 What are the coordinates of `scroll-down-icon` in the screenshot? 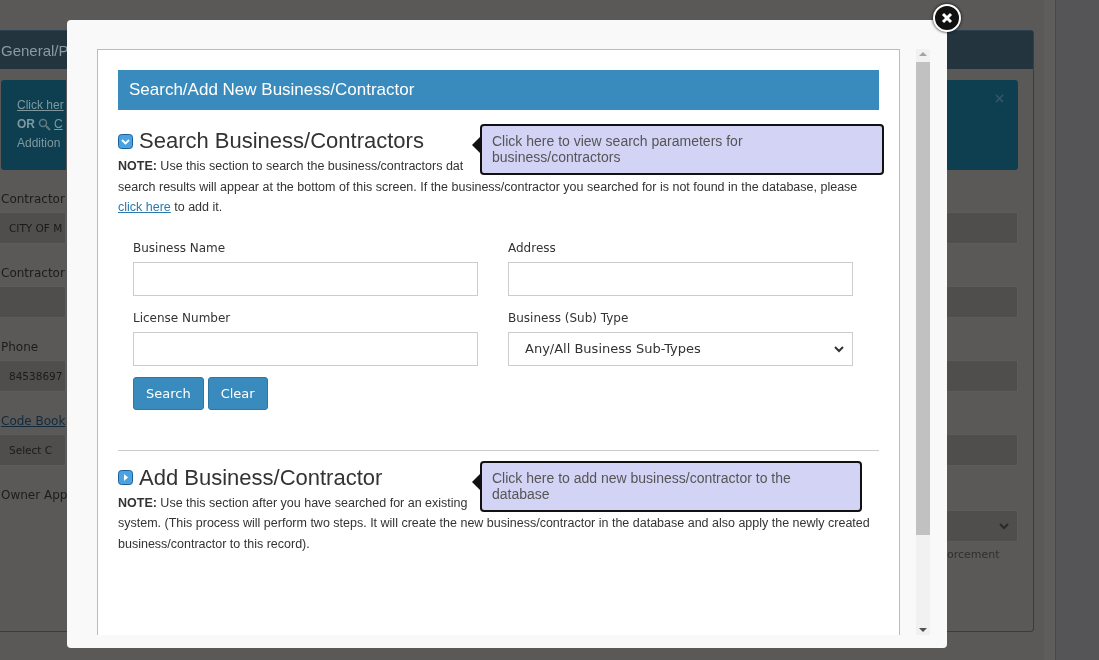 It's located at (923, 630).